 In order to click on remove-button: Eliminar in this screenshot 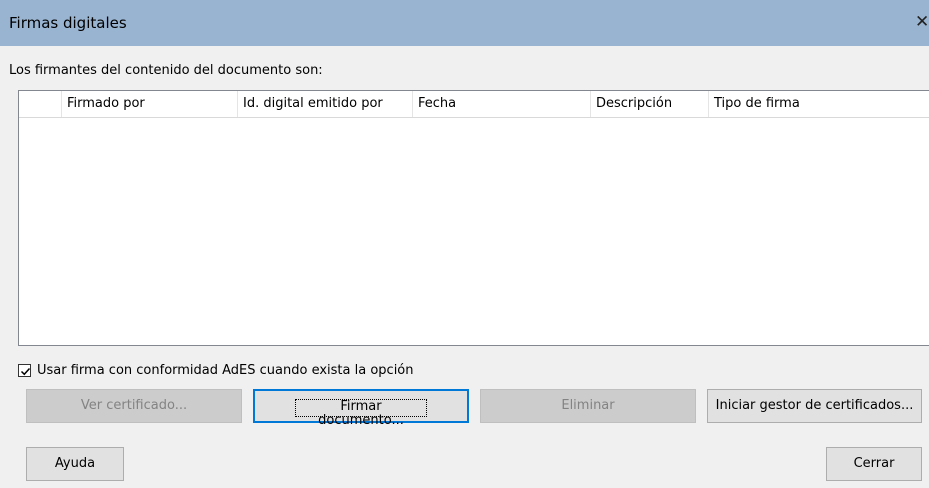, I will do `click(588, 406)`.